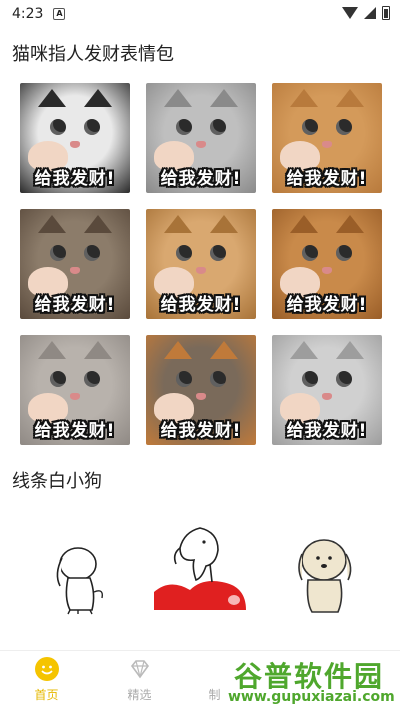 The height and width of the screenshot is (711, 400). Describe the element at coordinates (200, 14) in the screenshot. I see `status-bar: 4:23 A` at that location.